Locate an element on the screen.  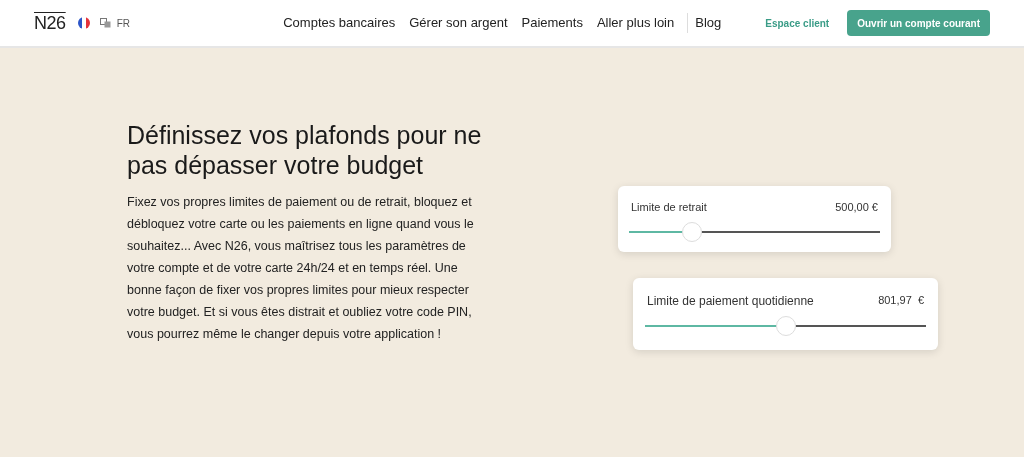
nav-link: Gérer son argent is located at coordinates (458, 23).